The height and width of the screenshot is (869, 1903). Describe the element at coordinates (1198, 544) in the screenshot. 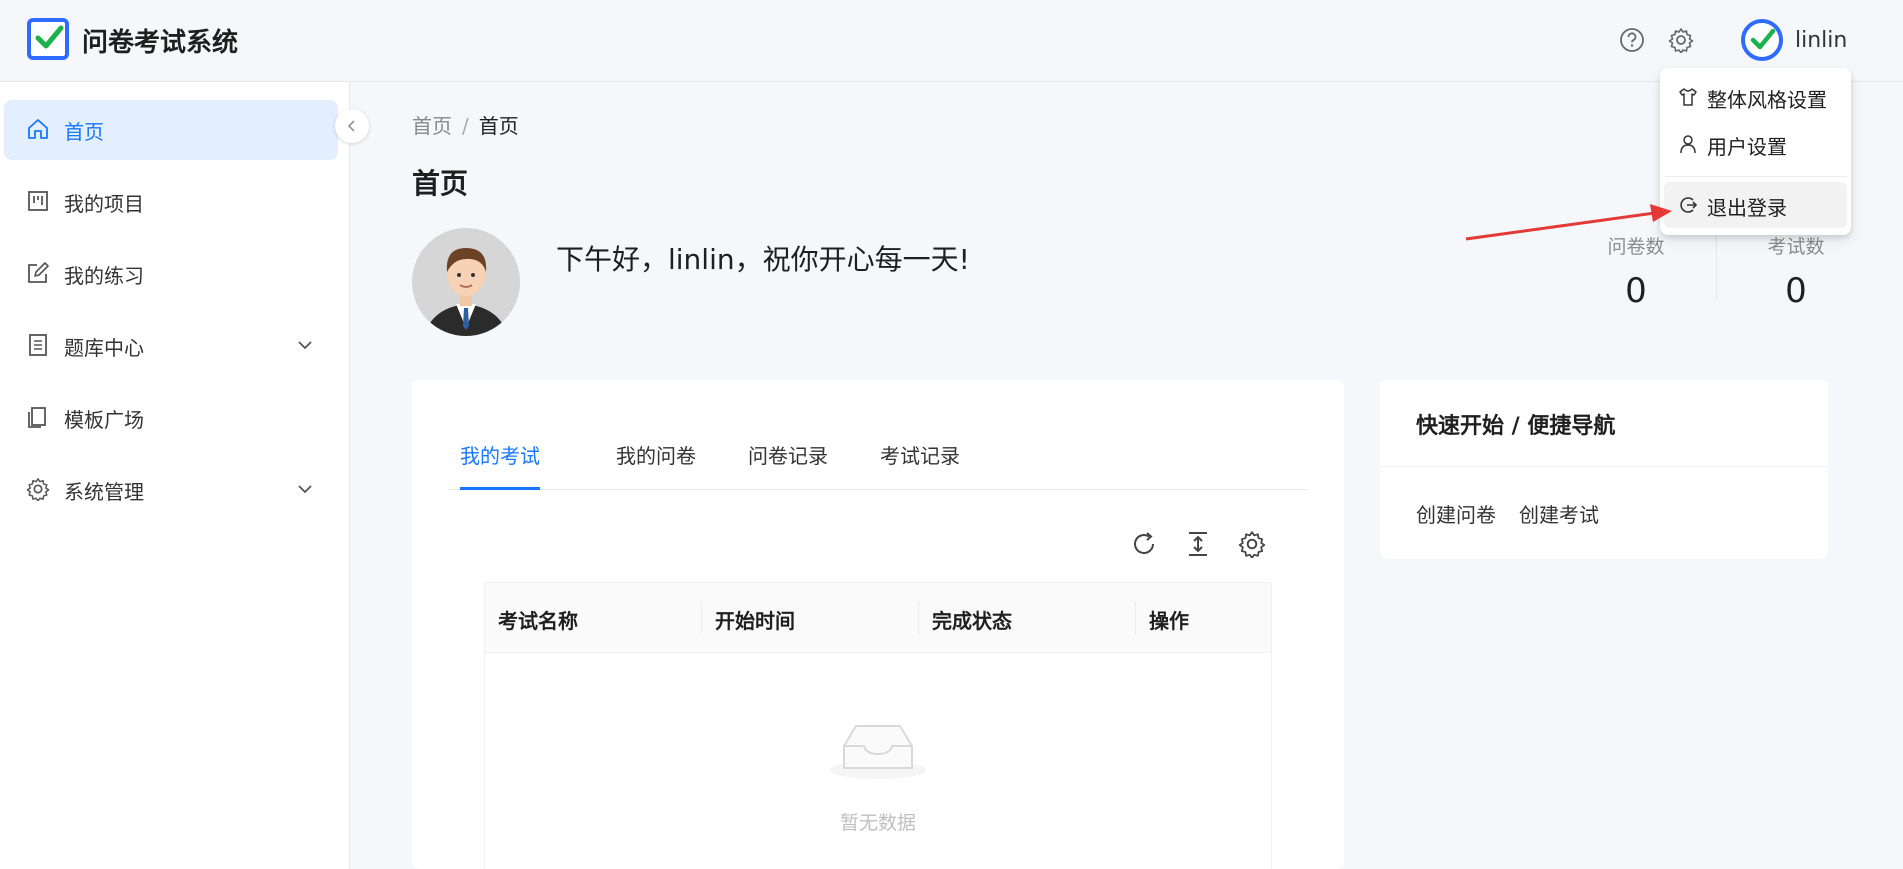

I see `column-height-icon` at that location.